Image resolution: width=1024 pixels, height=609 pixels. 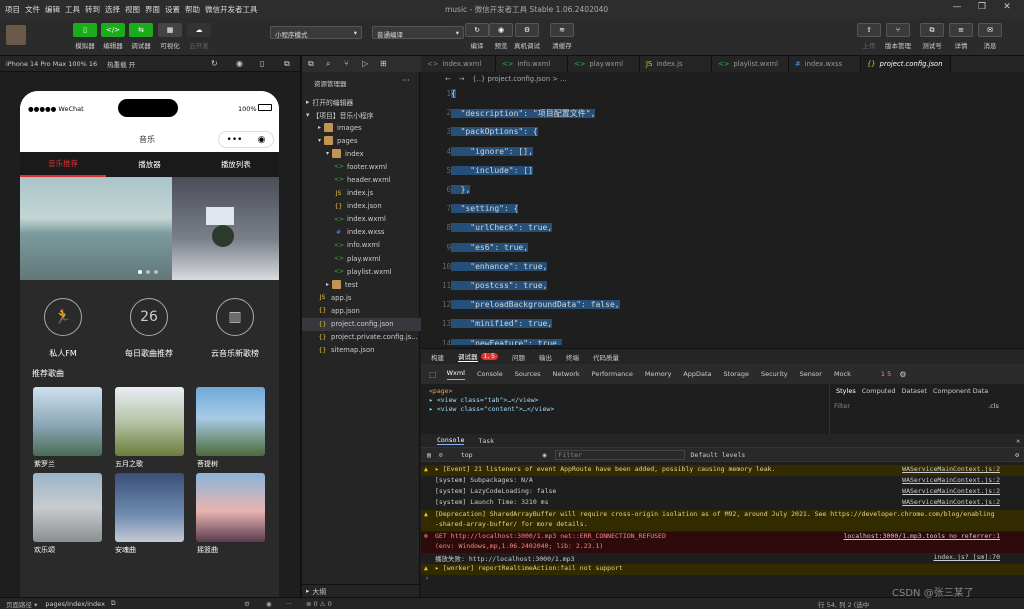 What do you see at coordinates (361, 271) in the screenshot?
I see `file-tree-item: <> playlist.wxml` at bounding box center [361, 271].